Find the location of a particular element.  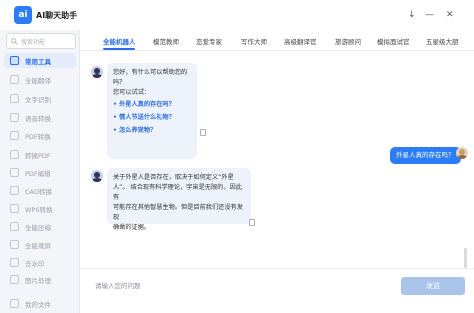

app-title: AI聊天助手 is located at coordinates (57, 15).